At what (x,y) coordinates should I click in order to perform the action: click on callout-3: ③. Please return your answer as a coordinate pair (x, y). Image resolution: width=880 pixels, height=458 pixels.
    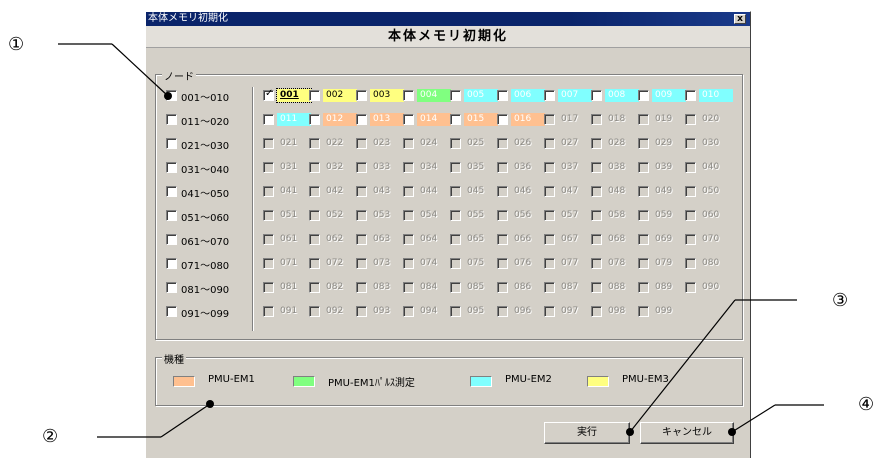
    Looking at the image, I should click on (840, 300).